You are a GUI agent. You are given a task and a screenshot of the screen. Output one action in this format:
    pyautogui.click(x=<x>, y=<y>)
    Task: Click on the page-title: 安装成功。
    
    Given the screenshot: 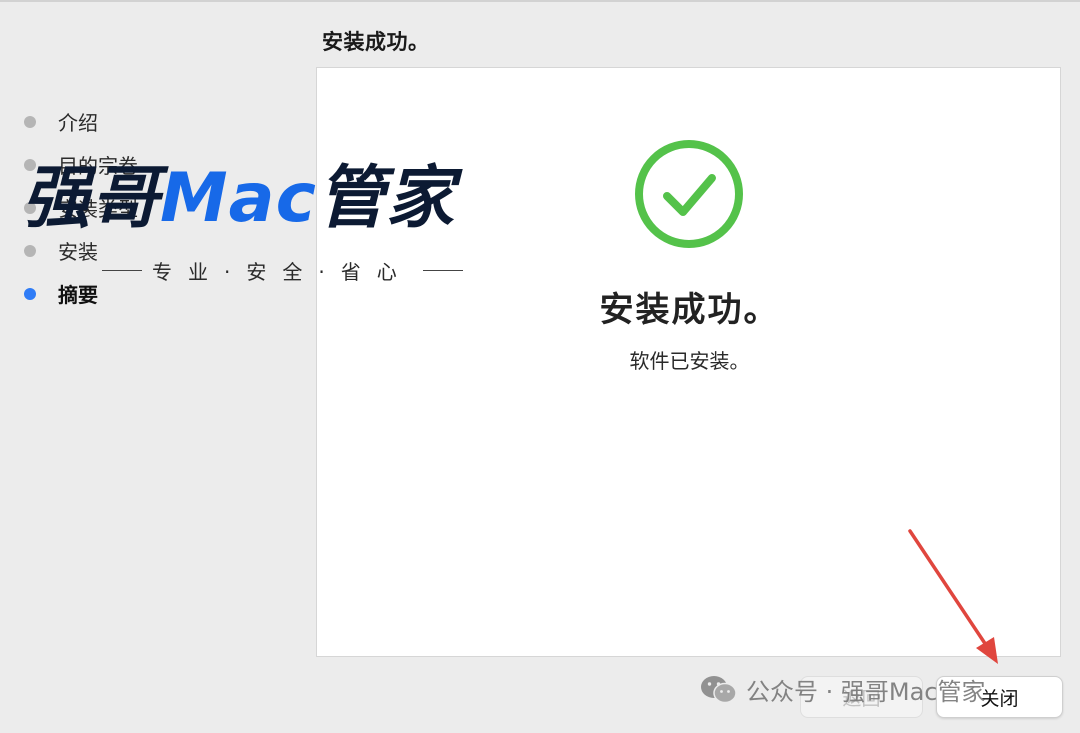 What is the action you would take?
    pyautogui.click(x=376, y=42)
    